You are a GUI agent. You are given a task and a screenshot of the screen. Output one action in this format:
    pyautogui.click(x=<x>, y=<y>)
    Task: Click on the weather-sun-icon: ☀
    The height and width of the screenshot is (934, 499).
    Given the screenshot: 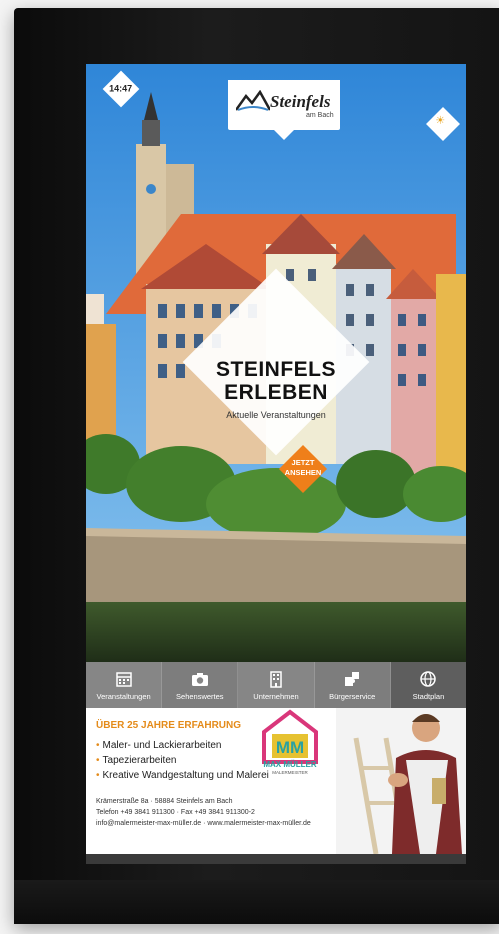 What is the action you would take?
    pyautogui.click(x=440, y=121)
    